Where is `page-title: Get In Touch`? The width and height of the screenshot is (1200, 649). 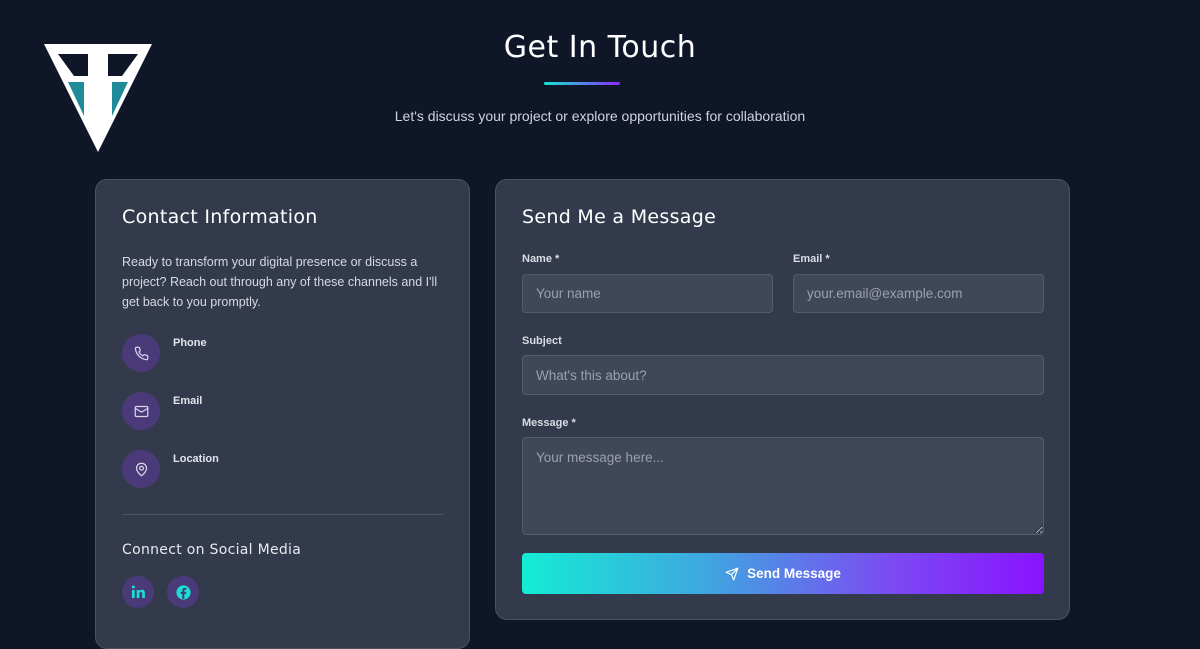 page-title: Get In Touch is located at coordinates (600, 47).